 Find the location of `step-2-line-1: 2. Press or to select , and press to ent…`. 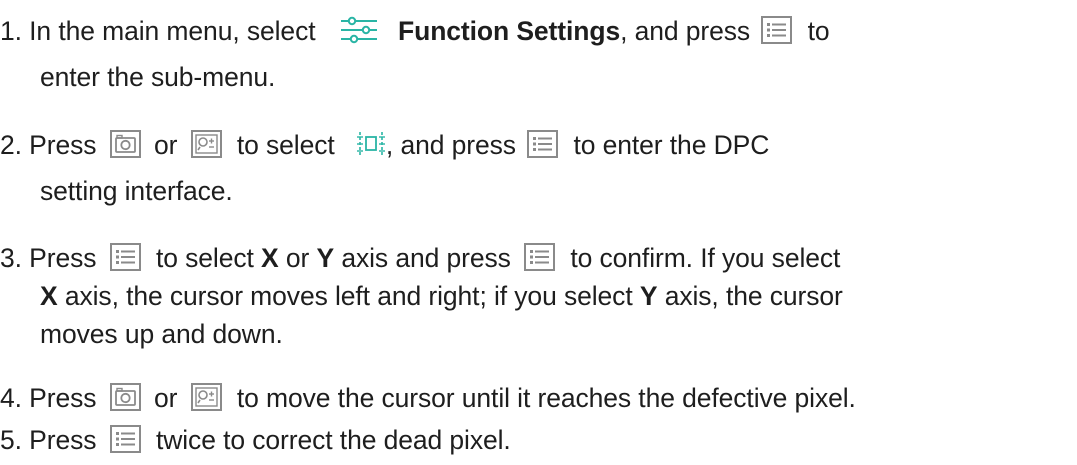

step-2-line-1: 2. Press or to select , and press to ent… is located at coordinates (384, 145).